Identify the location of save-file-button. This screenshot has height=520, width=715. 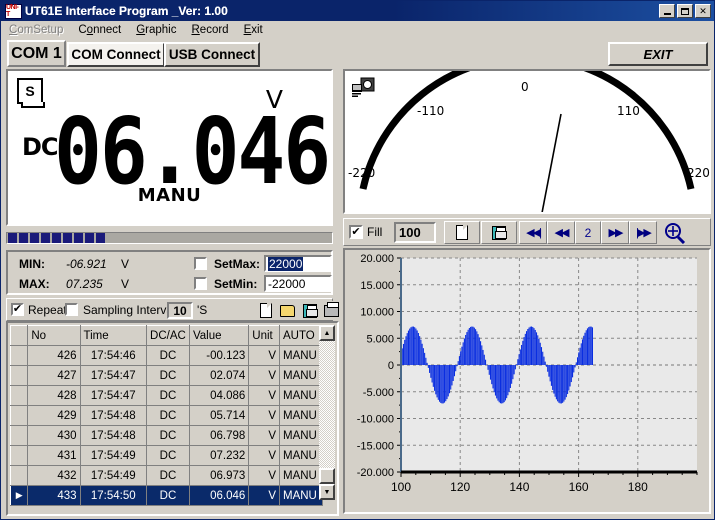
(309, 310).